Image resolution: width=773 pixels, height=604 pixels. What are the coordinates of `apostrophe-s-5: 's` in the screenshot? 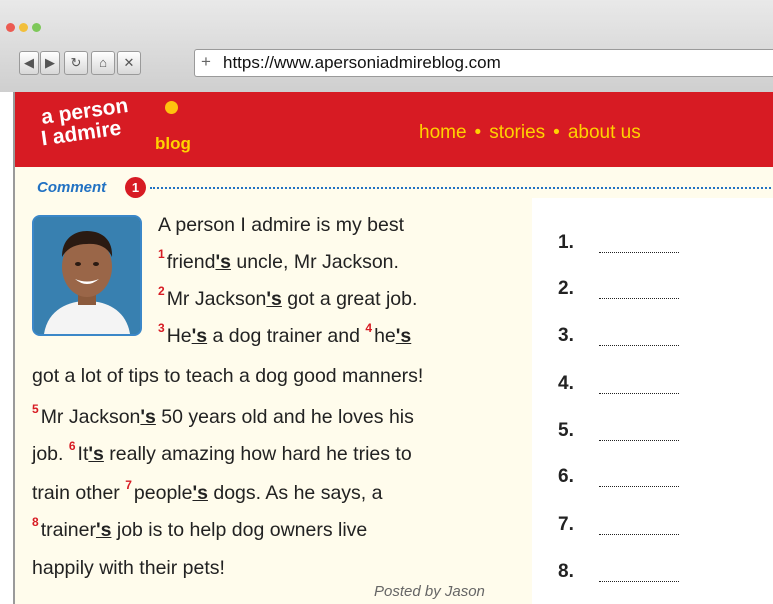 It's located at (148, 417).